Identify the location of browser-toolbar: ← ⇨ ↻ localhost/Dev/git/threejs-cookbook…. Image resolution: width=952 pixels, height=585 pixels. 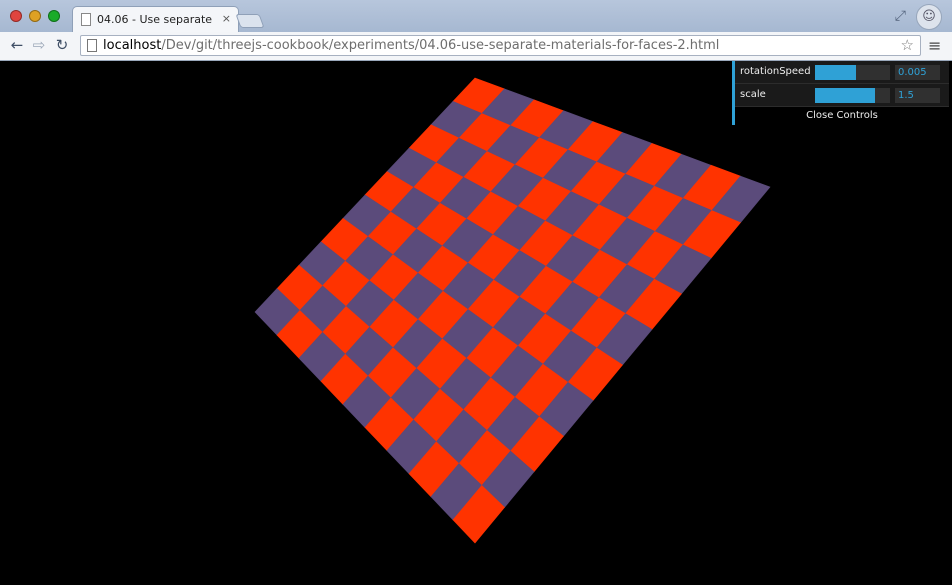
(476, 46).